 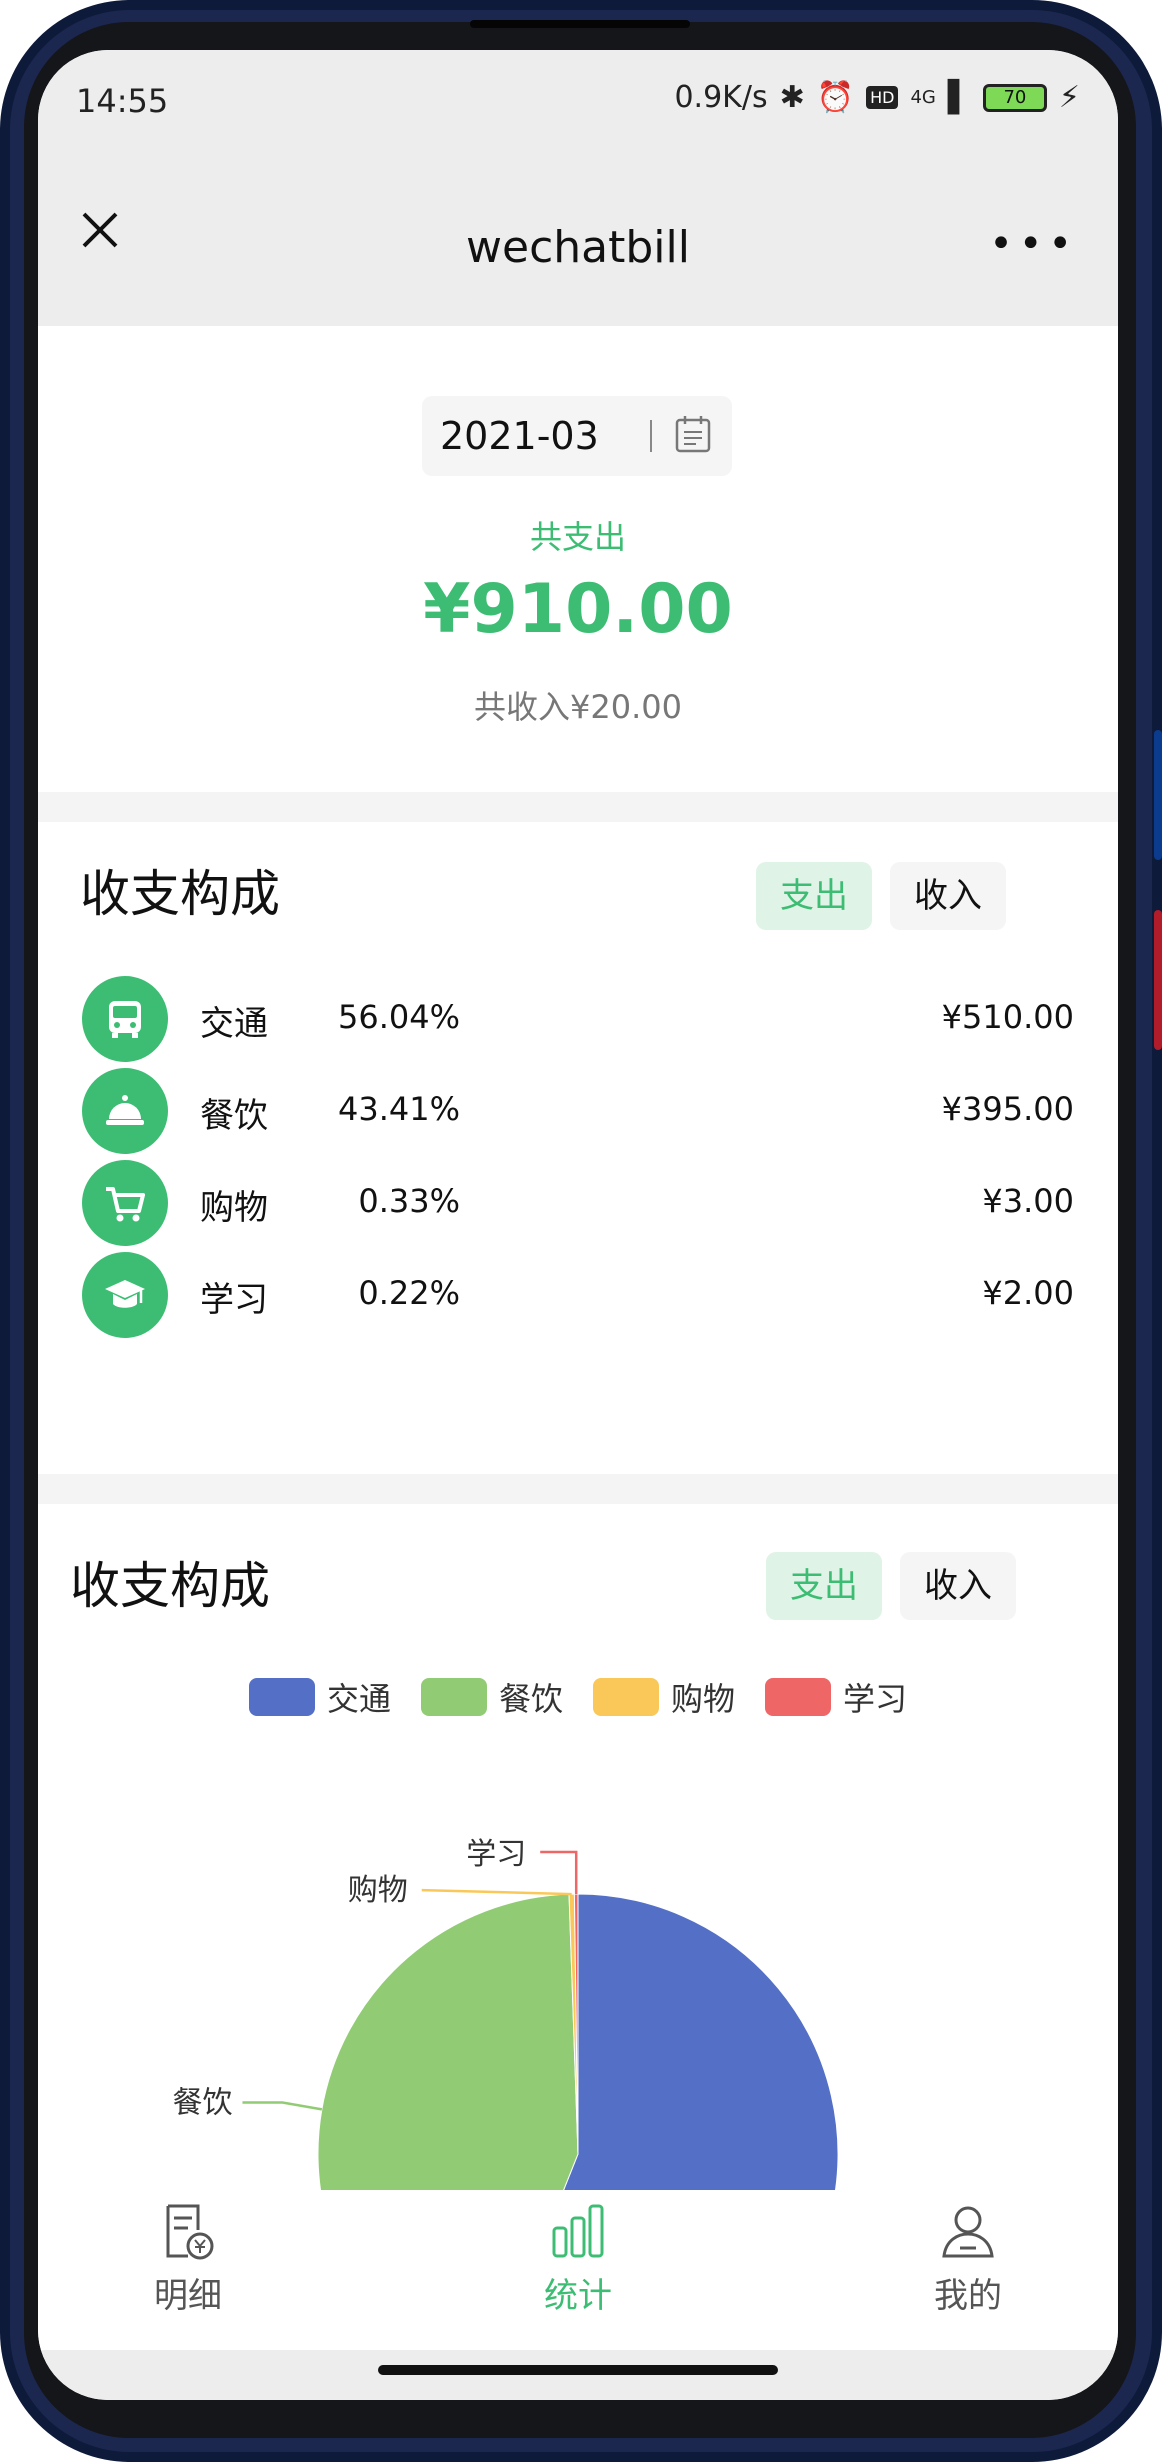 What do you see at coordinates (814, 896) in the screenshot?
I see `tab-expense: 支出` at bounding box center [814, 896].